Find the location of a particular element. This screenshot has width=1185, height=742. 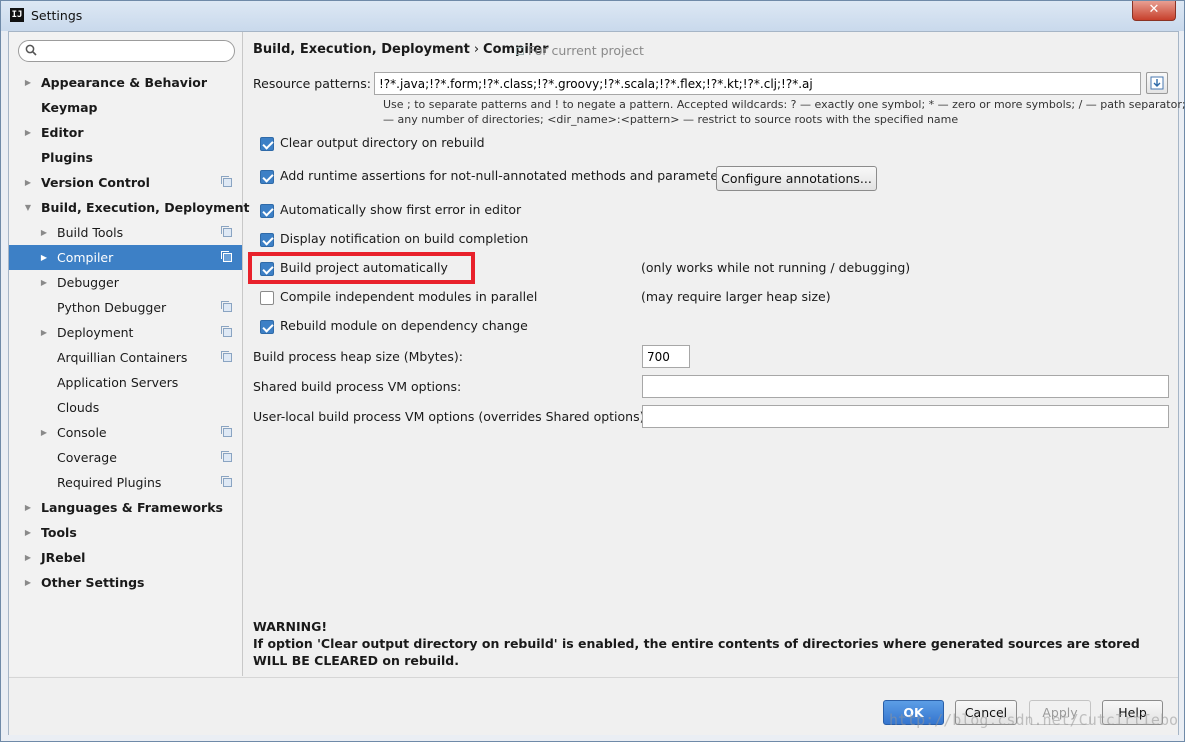

sidebar-item-label: Deployment is located at coordinates (95, 332).